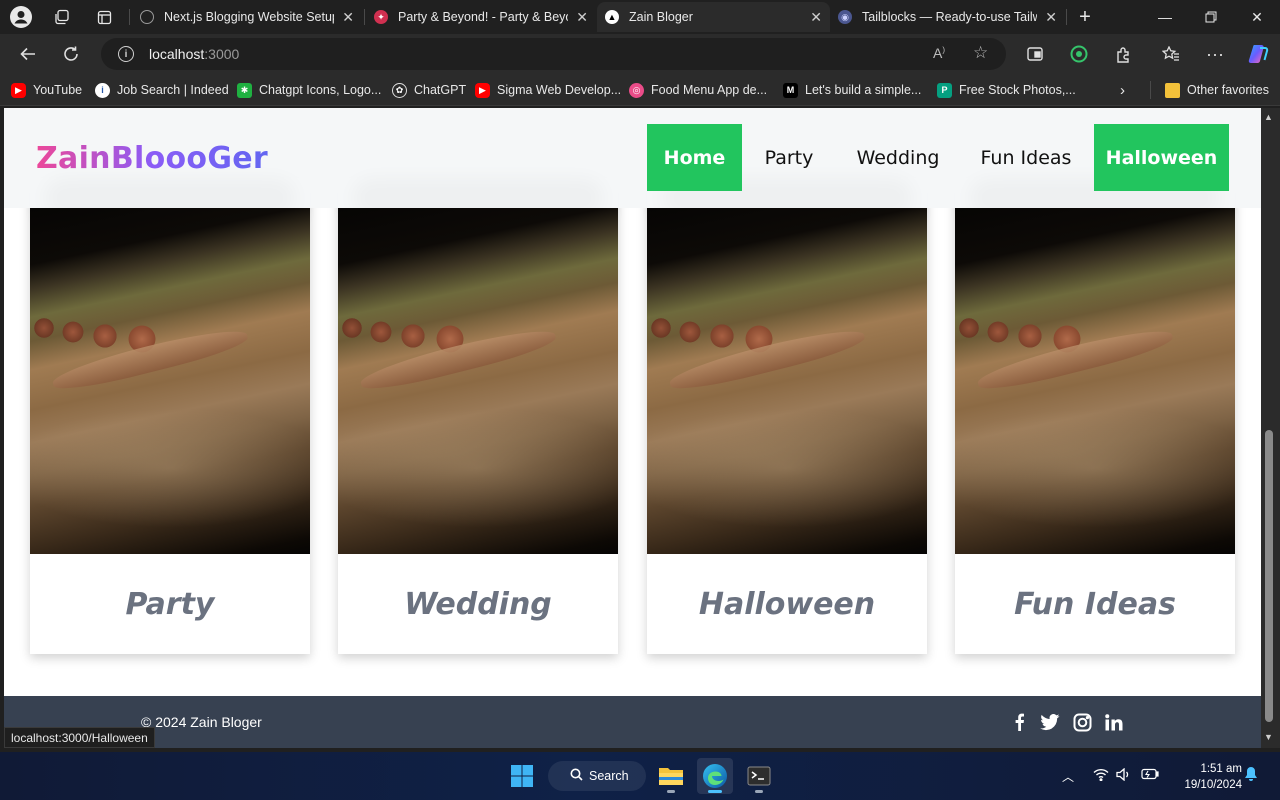  Describe the element at coordinates (671, 776) in the screenshot. I see `file-explorer-icon` at that location.